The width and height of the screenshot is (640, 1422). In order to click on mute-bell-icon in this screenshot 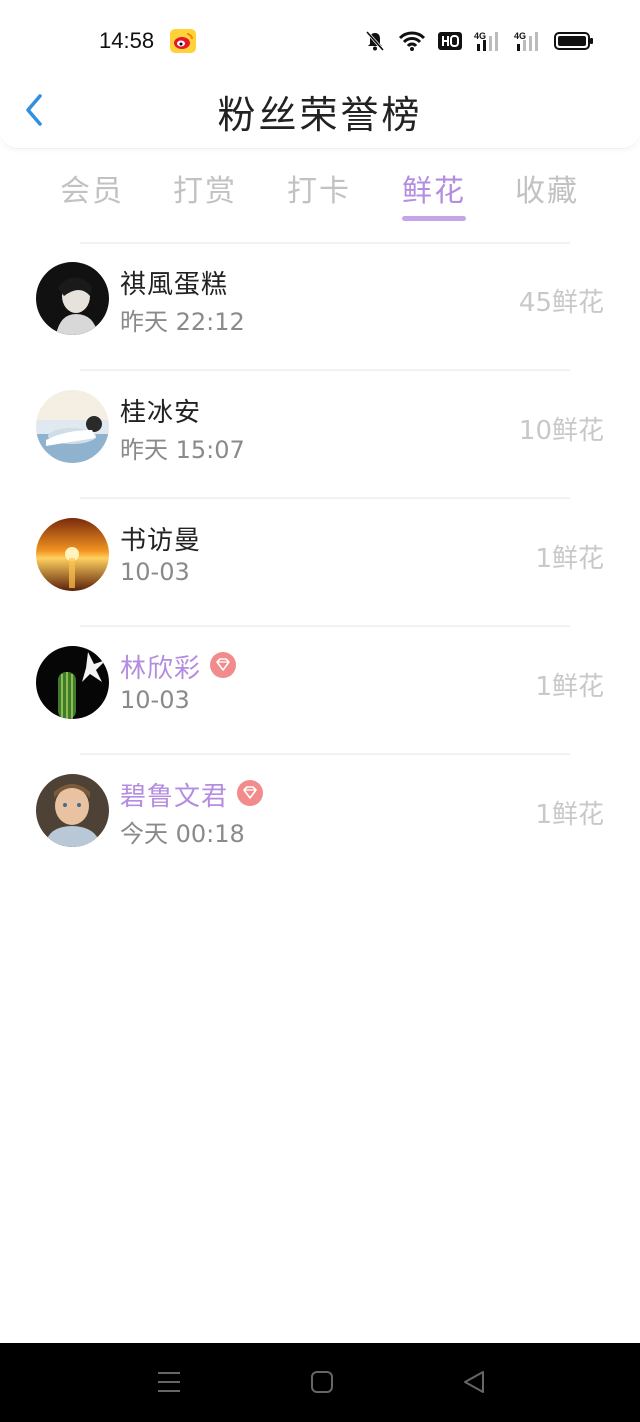, I will do `click(375, 41)`.